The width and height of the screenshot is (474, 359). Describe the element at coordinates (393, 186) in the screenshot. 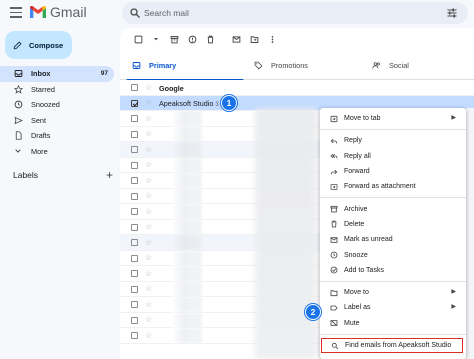

I see `menu-item-forward-as-attachment: Forward as attachment` at that location.